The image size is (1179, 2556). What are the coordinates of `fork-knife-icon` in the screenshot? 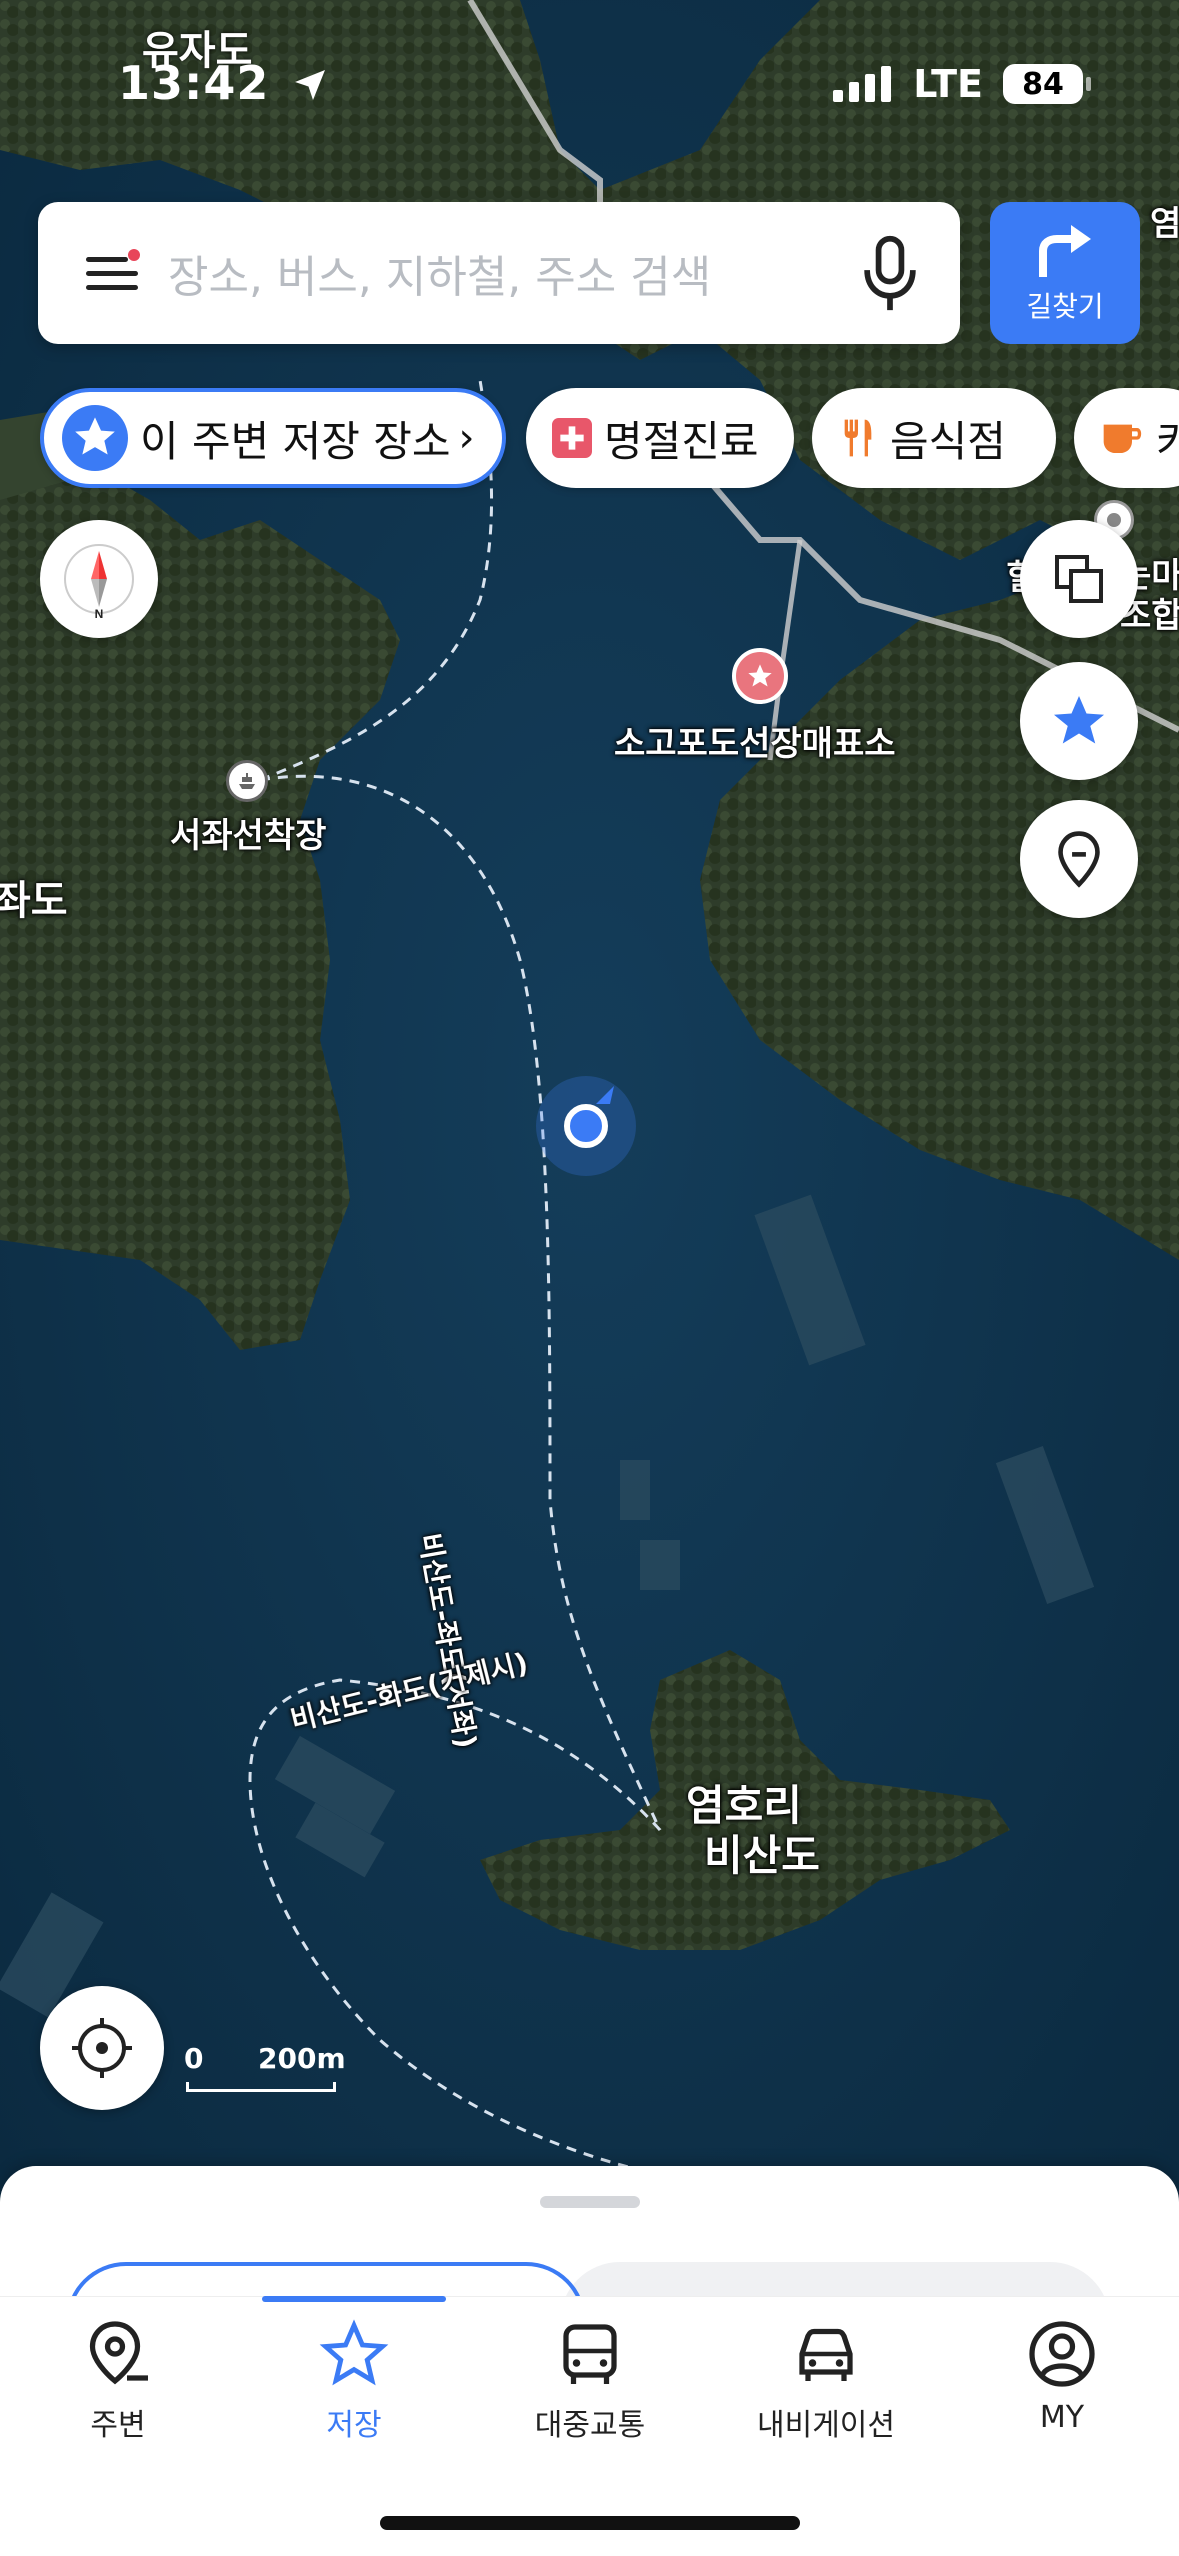 It's located at (858, 438).